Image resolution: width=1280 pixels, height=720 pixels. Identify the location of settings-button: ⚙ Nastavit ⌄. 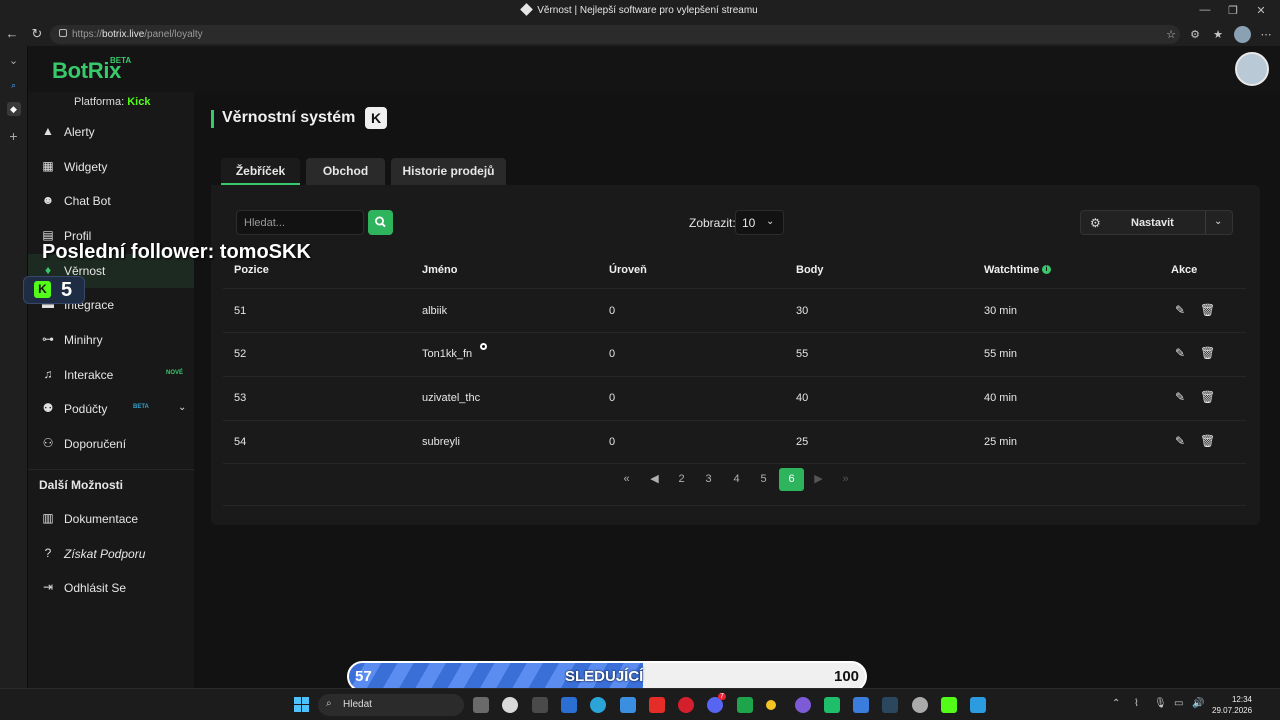
(1156, 222).